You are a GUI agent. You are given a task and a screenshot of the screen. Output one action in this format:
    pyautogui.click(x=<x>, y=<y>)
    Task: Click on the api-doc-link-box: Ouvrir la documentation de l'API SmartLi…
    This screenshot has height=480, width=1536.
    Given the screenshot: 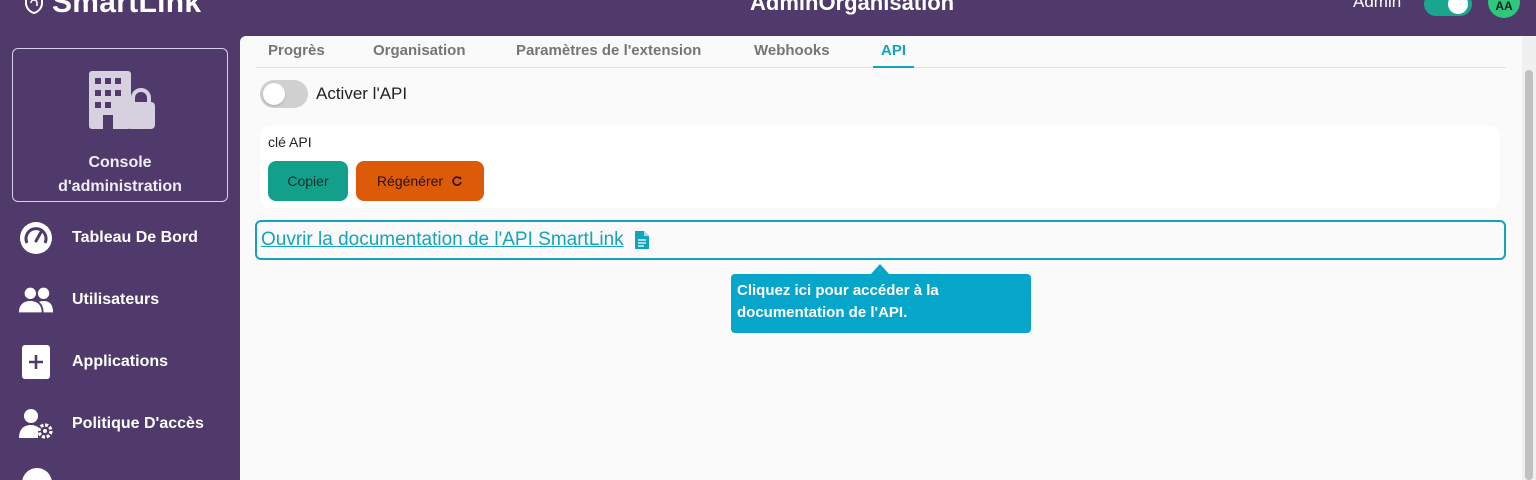 What is the action you would take?
    pyautogui.click(x=880, y=240)
    